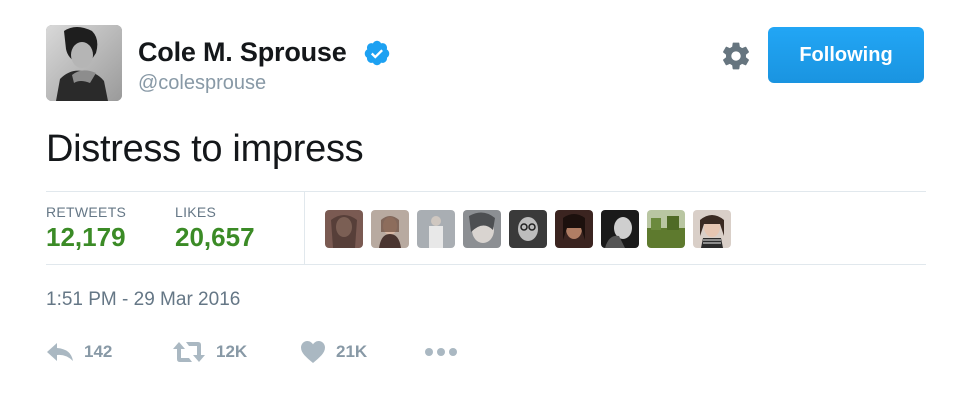 Image resolution: width=980 pixels, height=405 pixels. I want to click on tweet-text: Distress to impress, so click(205, 149).